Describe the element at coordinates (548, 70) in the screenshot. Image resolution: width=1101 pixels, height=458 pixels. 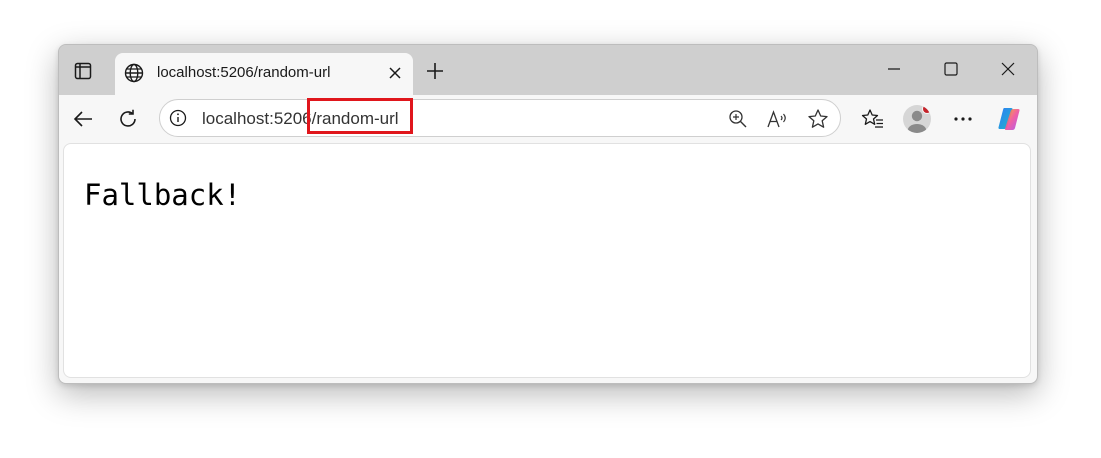
I see `tab-strip: localhost:5206/random-url` at that location.